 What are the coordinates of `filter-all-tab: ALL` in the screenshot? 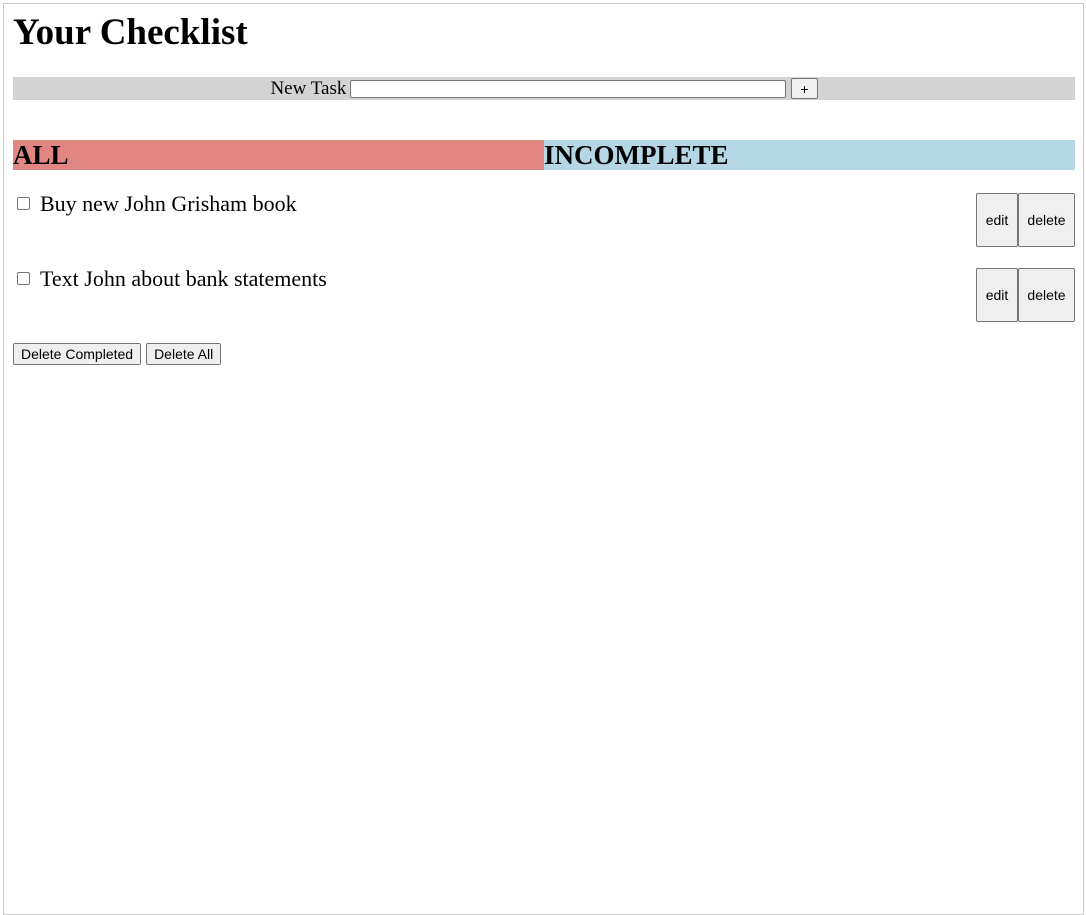 It's located at (278, 155).